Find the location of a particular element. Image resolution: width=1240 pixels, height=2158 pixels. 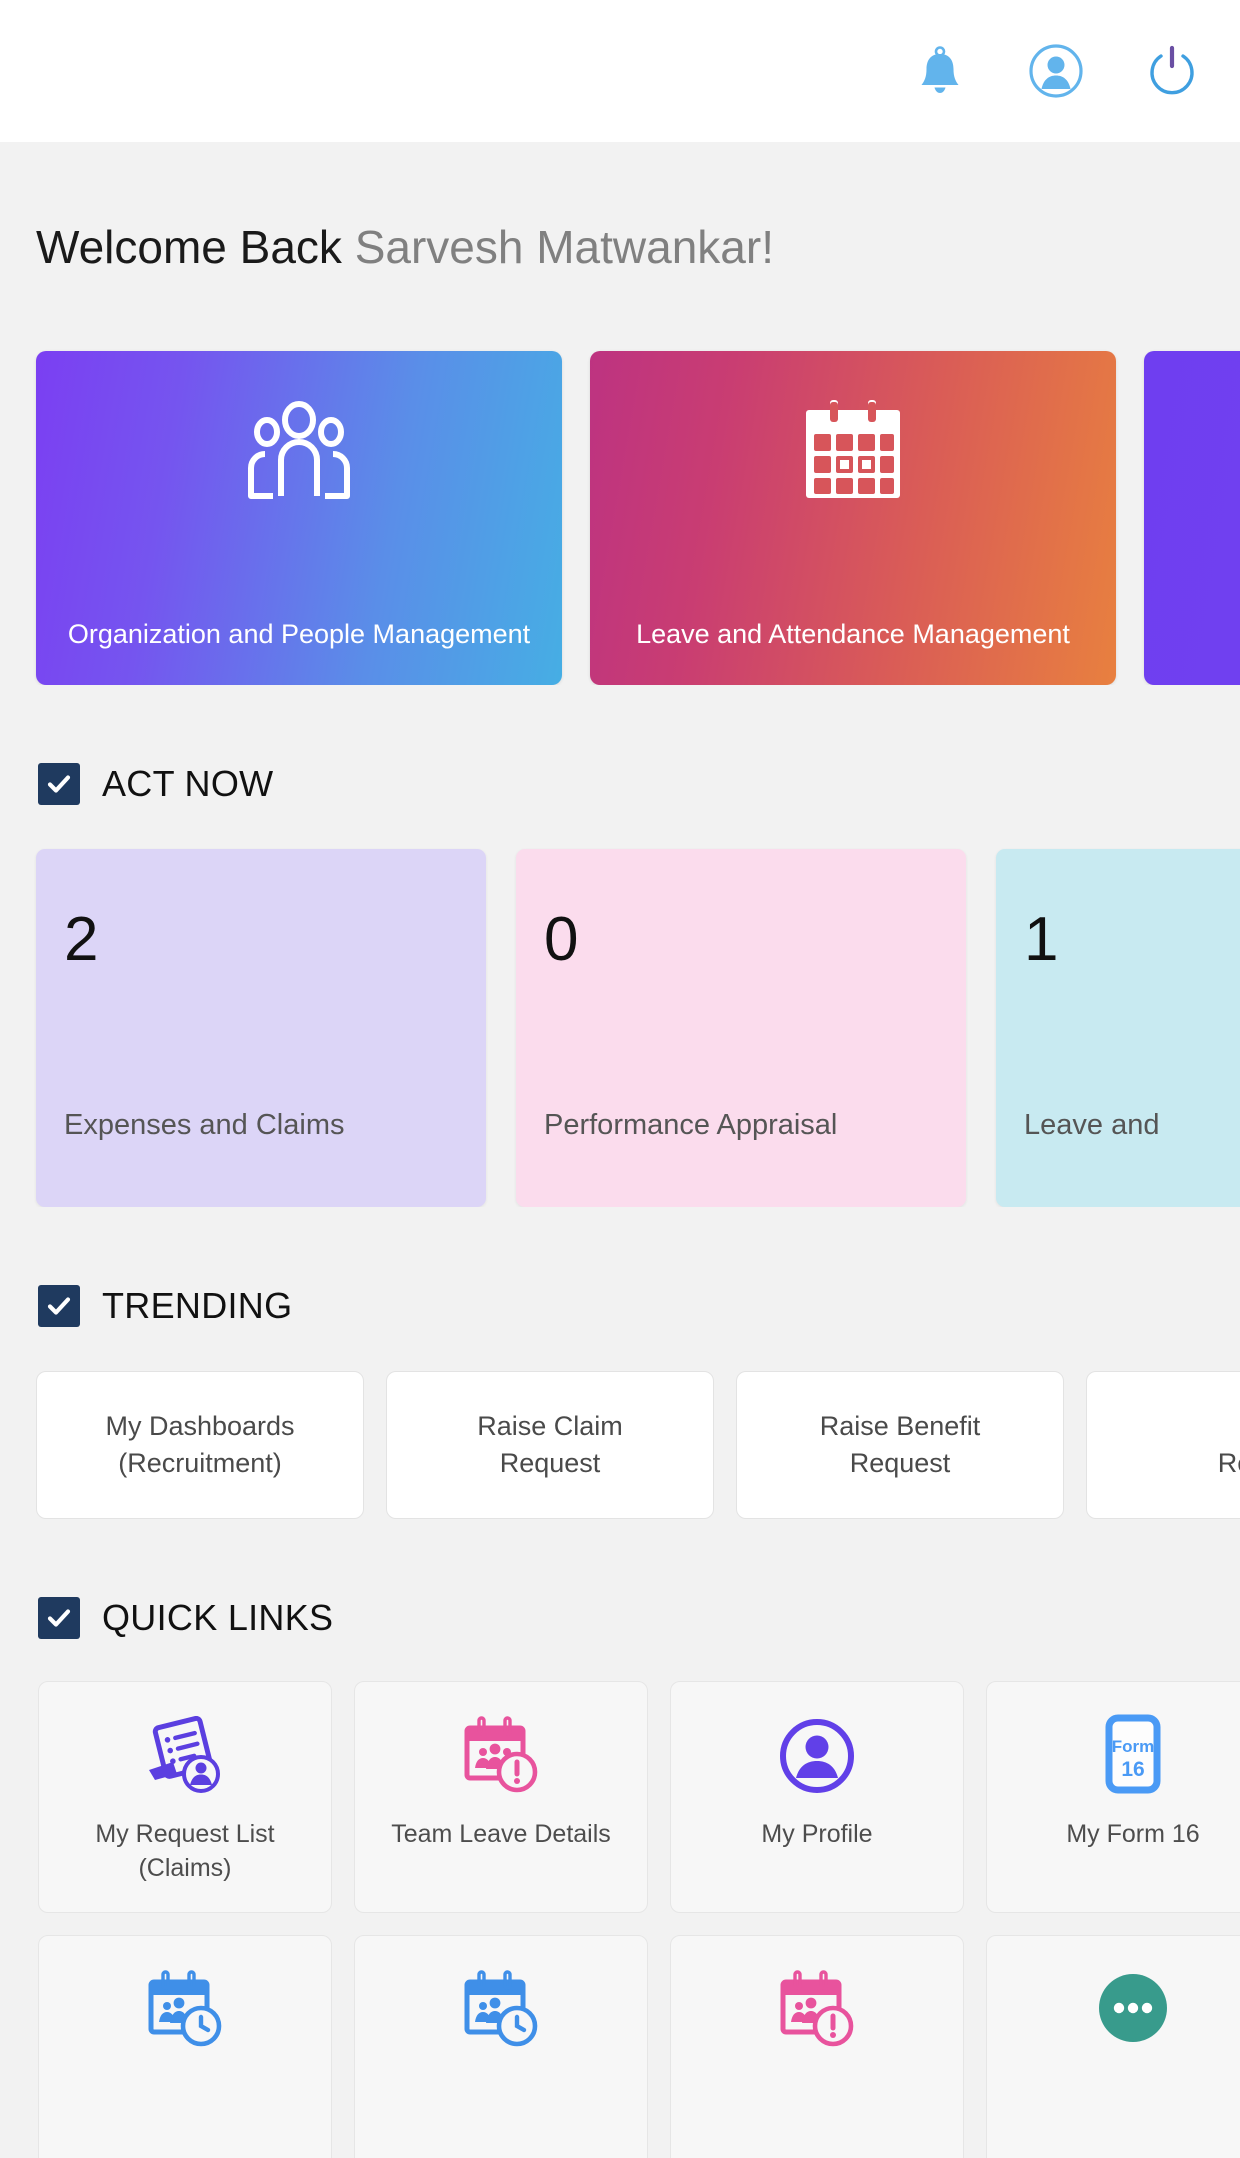

quick-link-label: Team Leave Details is located at coordinates (501, 1834).